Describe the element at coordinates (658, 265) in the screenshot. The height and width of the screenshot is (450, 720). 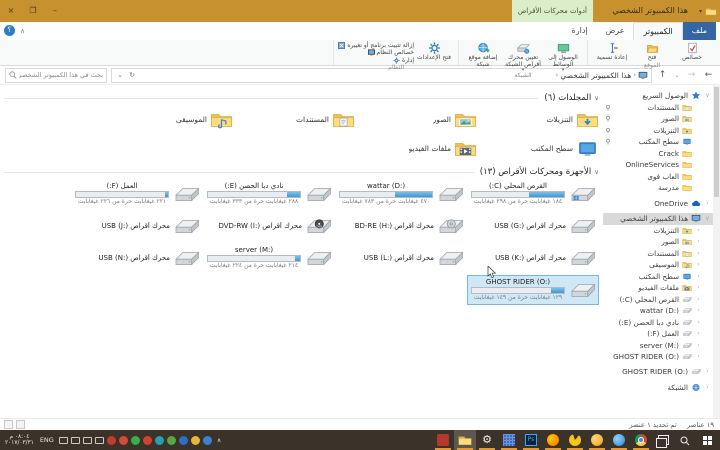
I see `sidebar-item: ‹ الموسيقى` at that location.